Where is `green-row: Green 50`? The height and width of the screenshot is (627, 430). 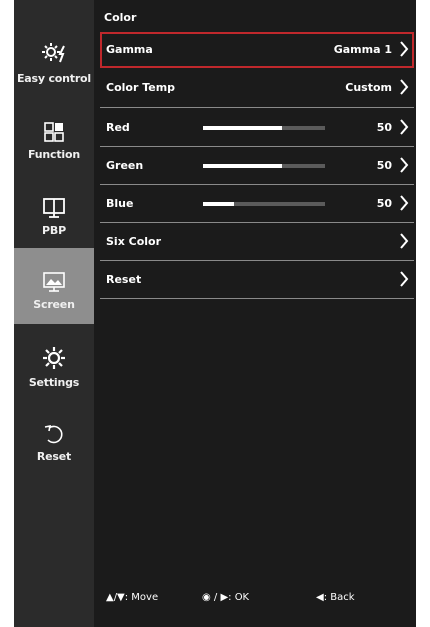 green-row: Green 50 is located at coordinates (257, 166).